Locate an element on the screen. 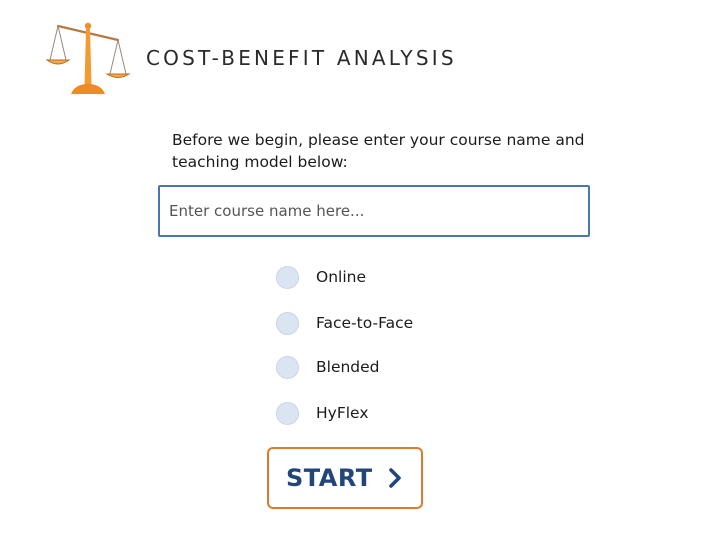 The width and height of the screenshot is (720, 540). page-title: COST-BENEFIT ANALYSIS is located at coordinates (301, 58).